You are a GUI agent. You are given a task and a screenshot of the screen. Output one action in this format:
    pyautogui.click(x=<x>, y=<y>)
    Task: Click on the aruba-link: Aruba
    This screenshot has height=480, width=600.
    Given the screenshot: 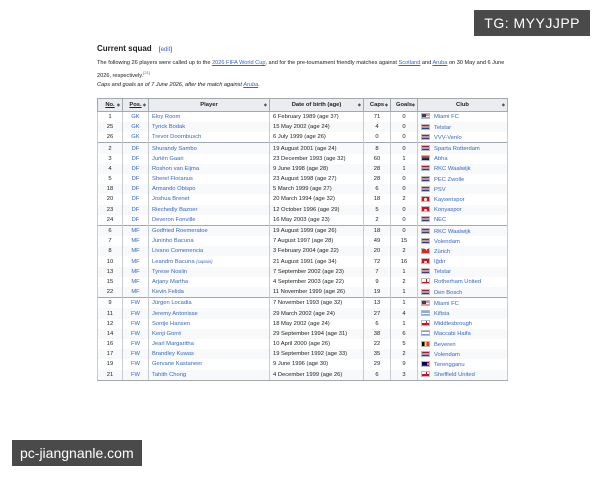 What is the action you would take?
    pyautogui.click(x=439, y=63)
    